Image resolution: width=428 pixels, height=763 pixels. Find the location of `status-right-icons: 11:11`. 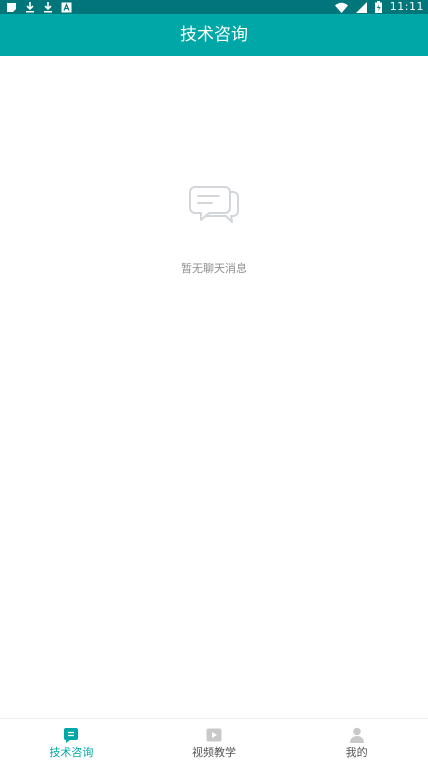

status-right-icons: 11:11 is located at coordinates (379, 7).